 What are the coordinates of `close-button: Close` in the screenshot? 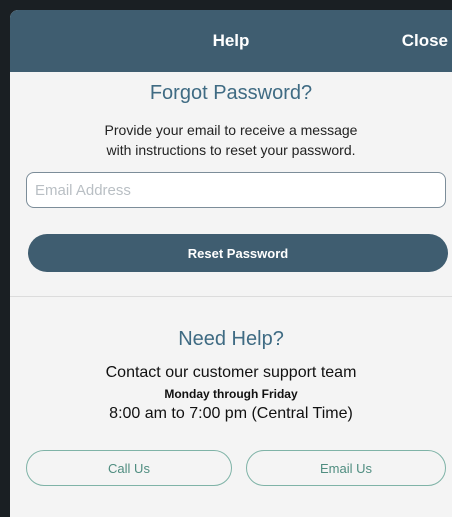 It's located at (425, 41).